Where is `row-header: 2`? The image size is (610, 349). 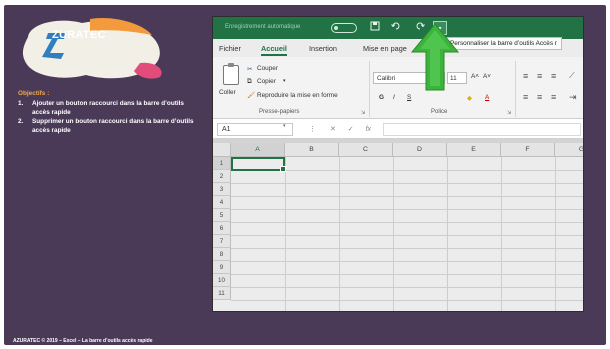
row-header: 2 is located at coordinates (222, 176).